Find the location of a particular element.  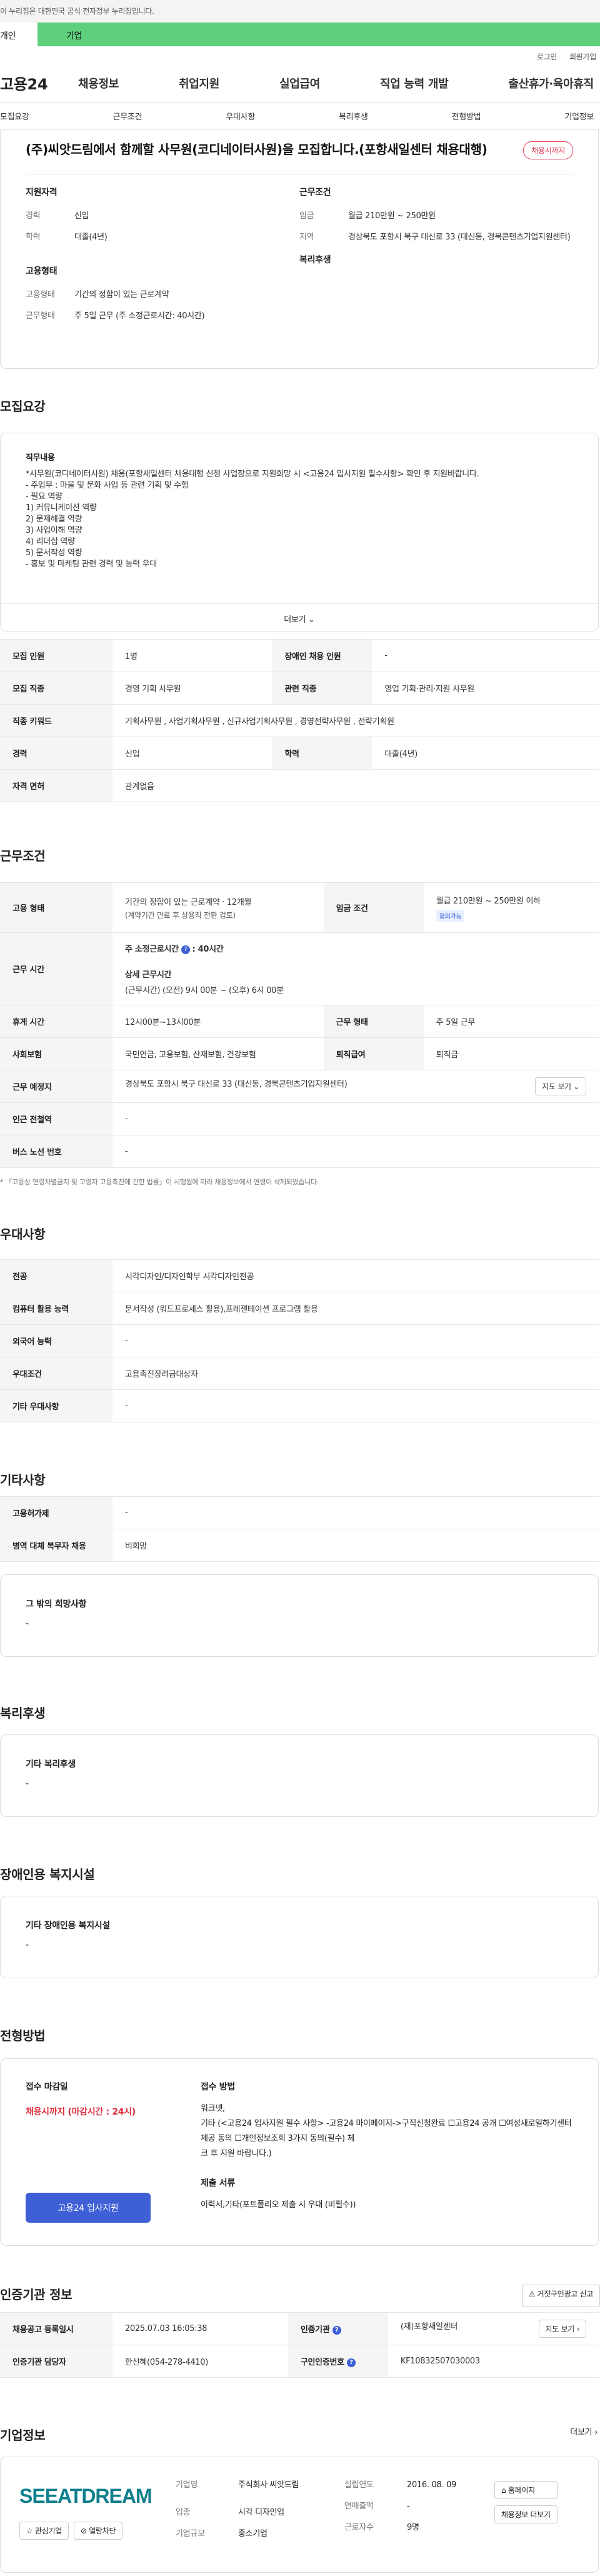

tab-corporate: 기업 is located at coordinates (319, 34).